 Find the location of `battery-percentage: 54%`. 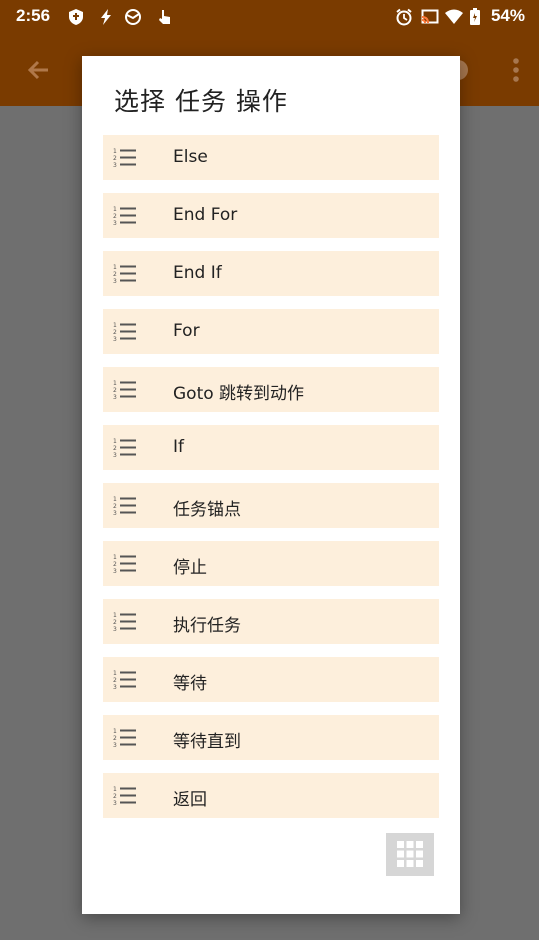

battery-percentage: 54% is located at coordinates (507, 15).